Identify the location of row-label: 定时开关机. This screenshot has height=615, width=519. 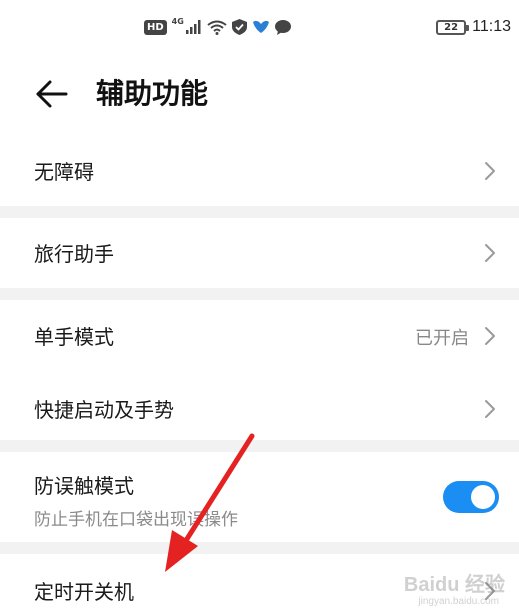
(84, 592).